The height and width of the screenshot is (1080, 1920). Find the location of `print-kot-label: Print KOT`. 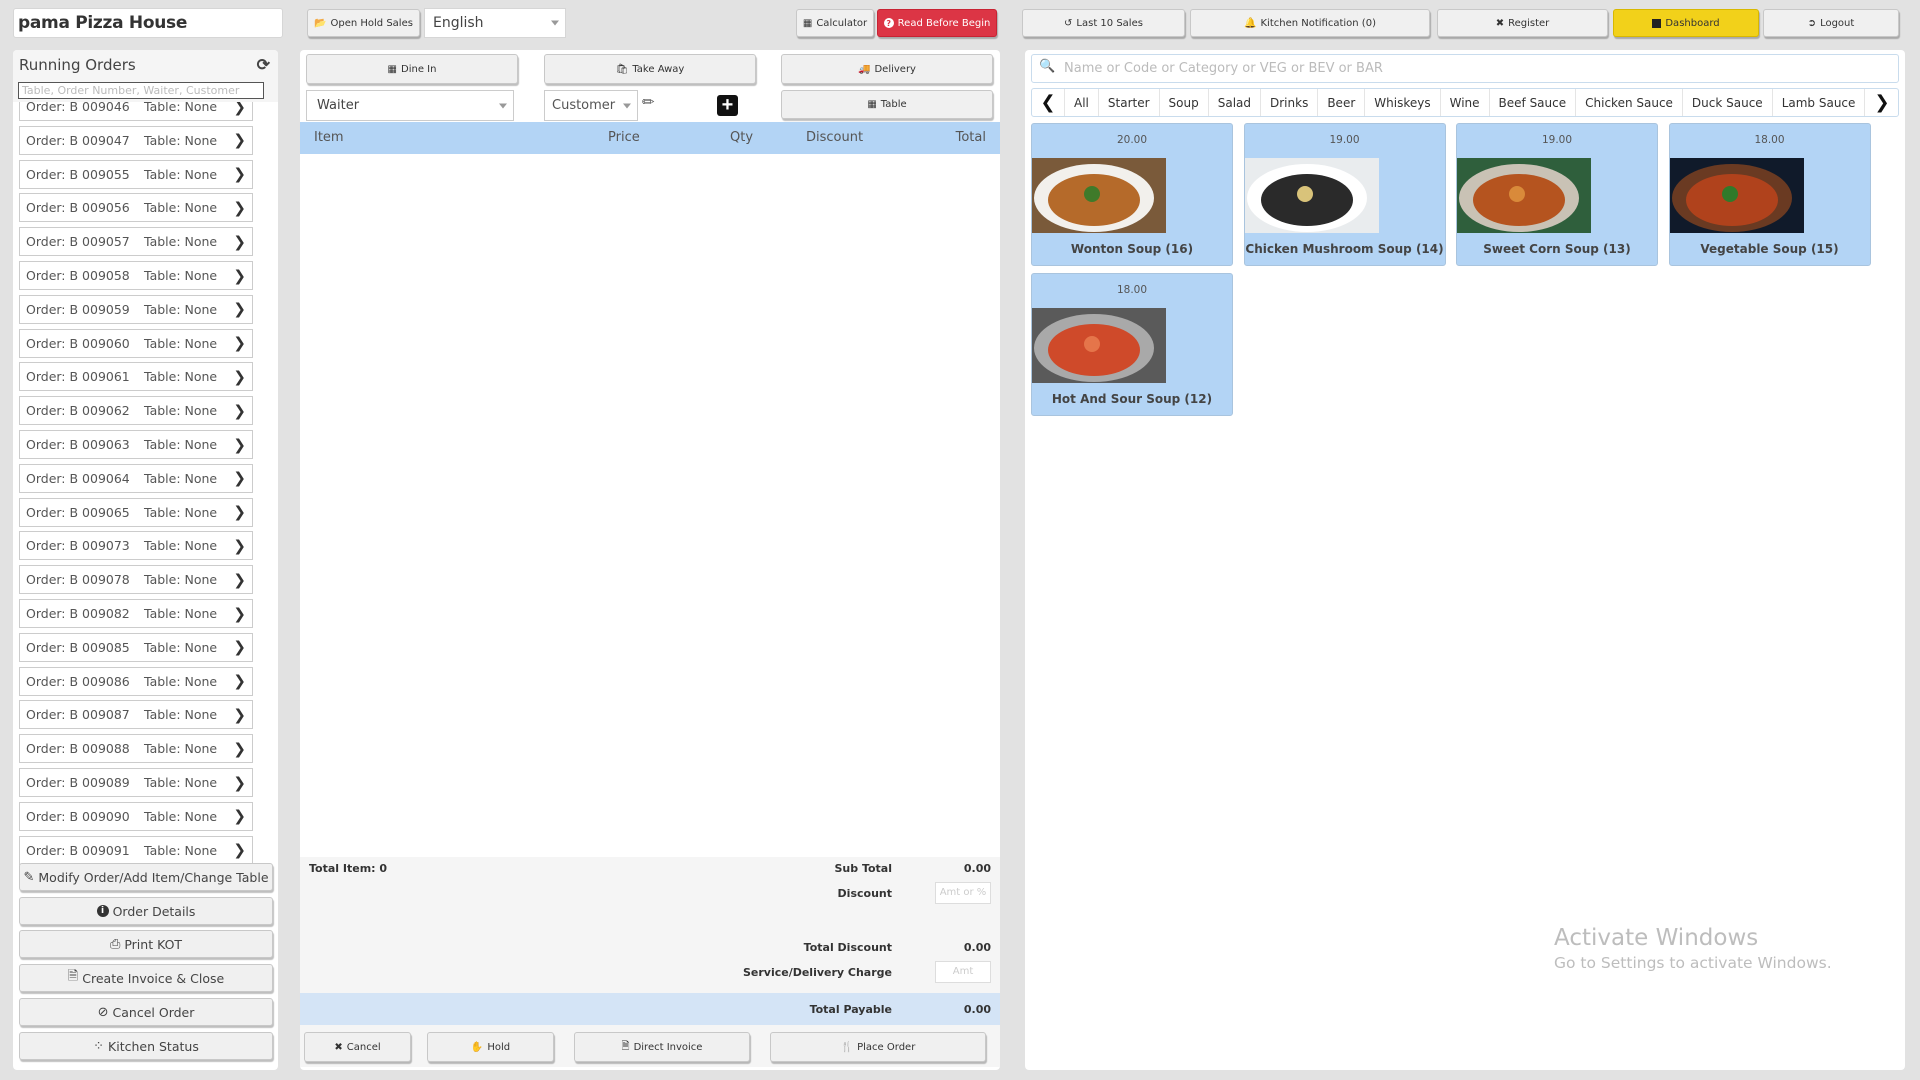

print-kot-label: Print KOT is located at coordinates (153, 944).